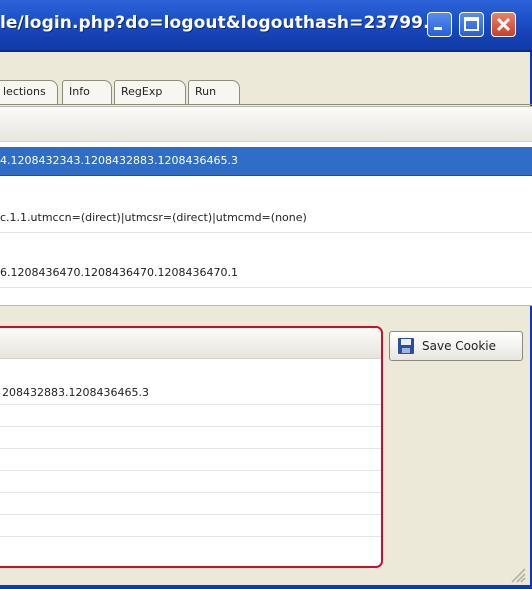 This screenshot has width=532, height=589. I want to click on maximize-icon, so click(471, 24).